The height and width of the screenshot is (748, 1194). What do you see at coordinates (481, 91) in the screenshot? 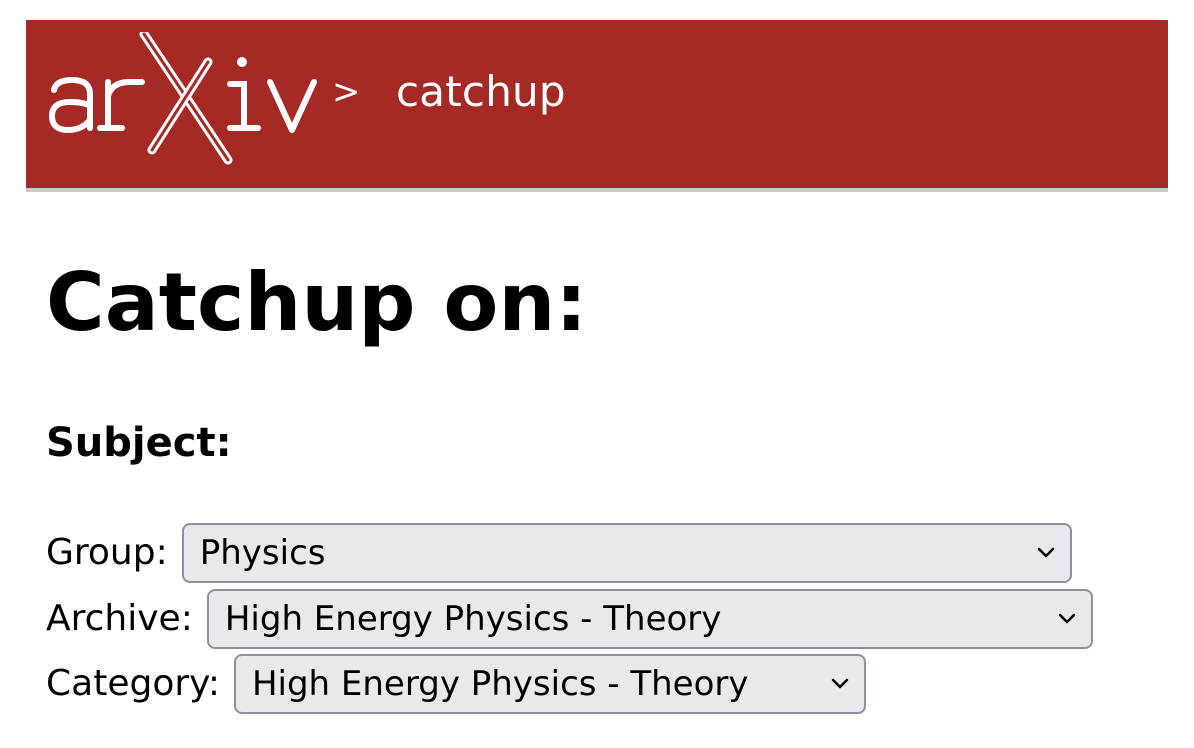
I see `breadcrumb-catchup: catchup` at bounding box center [481, 91].